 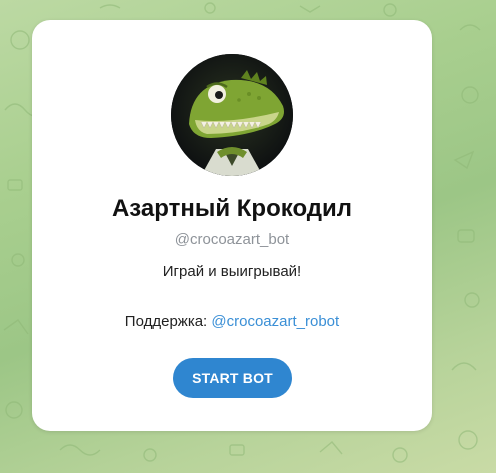 I want to click on bot-username: @crocoazart_bot, so click(x=232, y=239).